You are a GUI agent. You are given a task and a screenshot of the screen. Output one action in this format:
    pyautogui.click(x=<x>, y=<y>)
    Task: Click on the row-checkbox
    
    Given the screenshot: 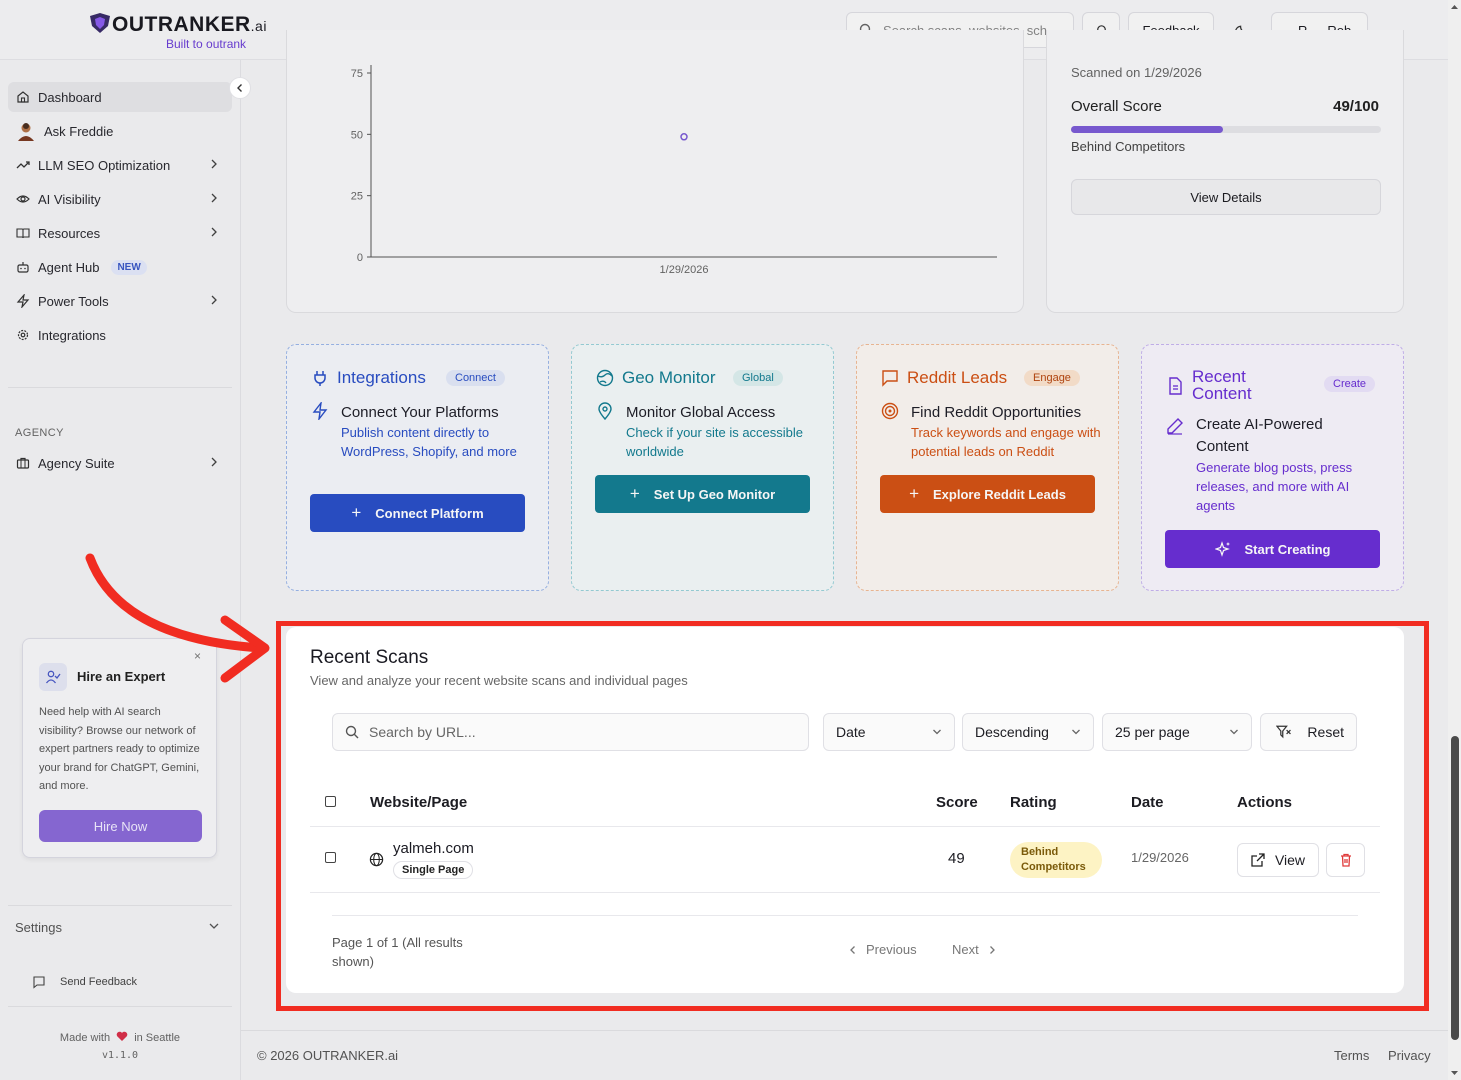 What is the action you would take?
    pyautogui.click(x=330, y=857)
    